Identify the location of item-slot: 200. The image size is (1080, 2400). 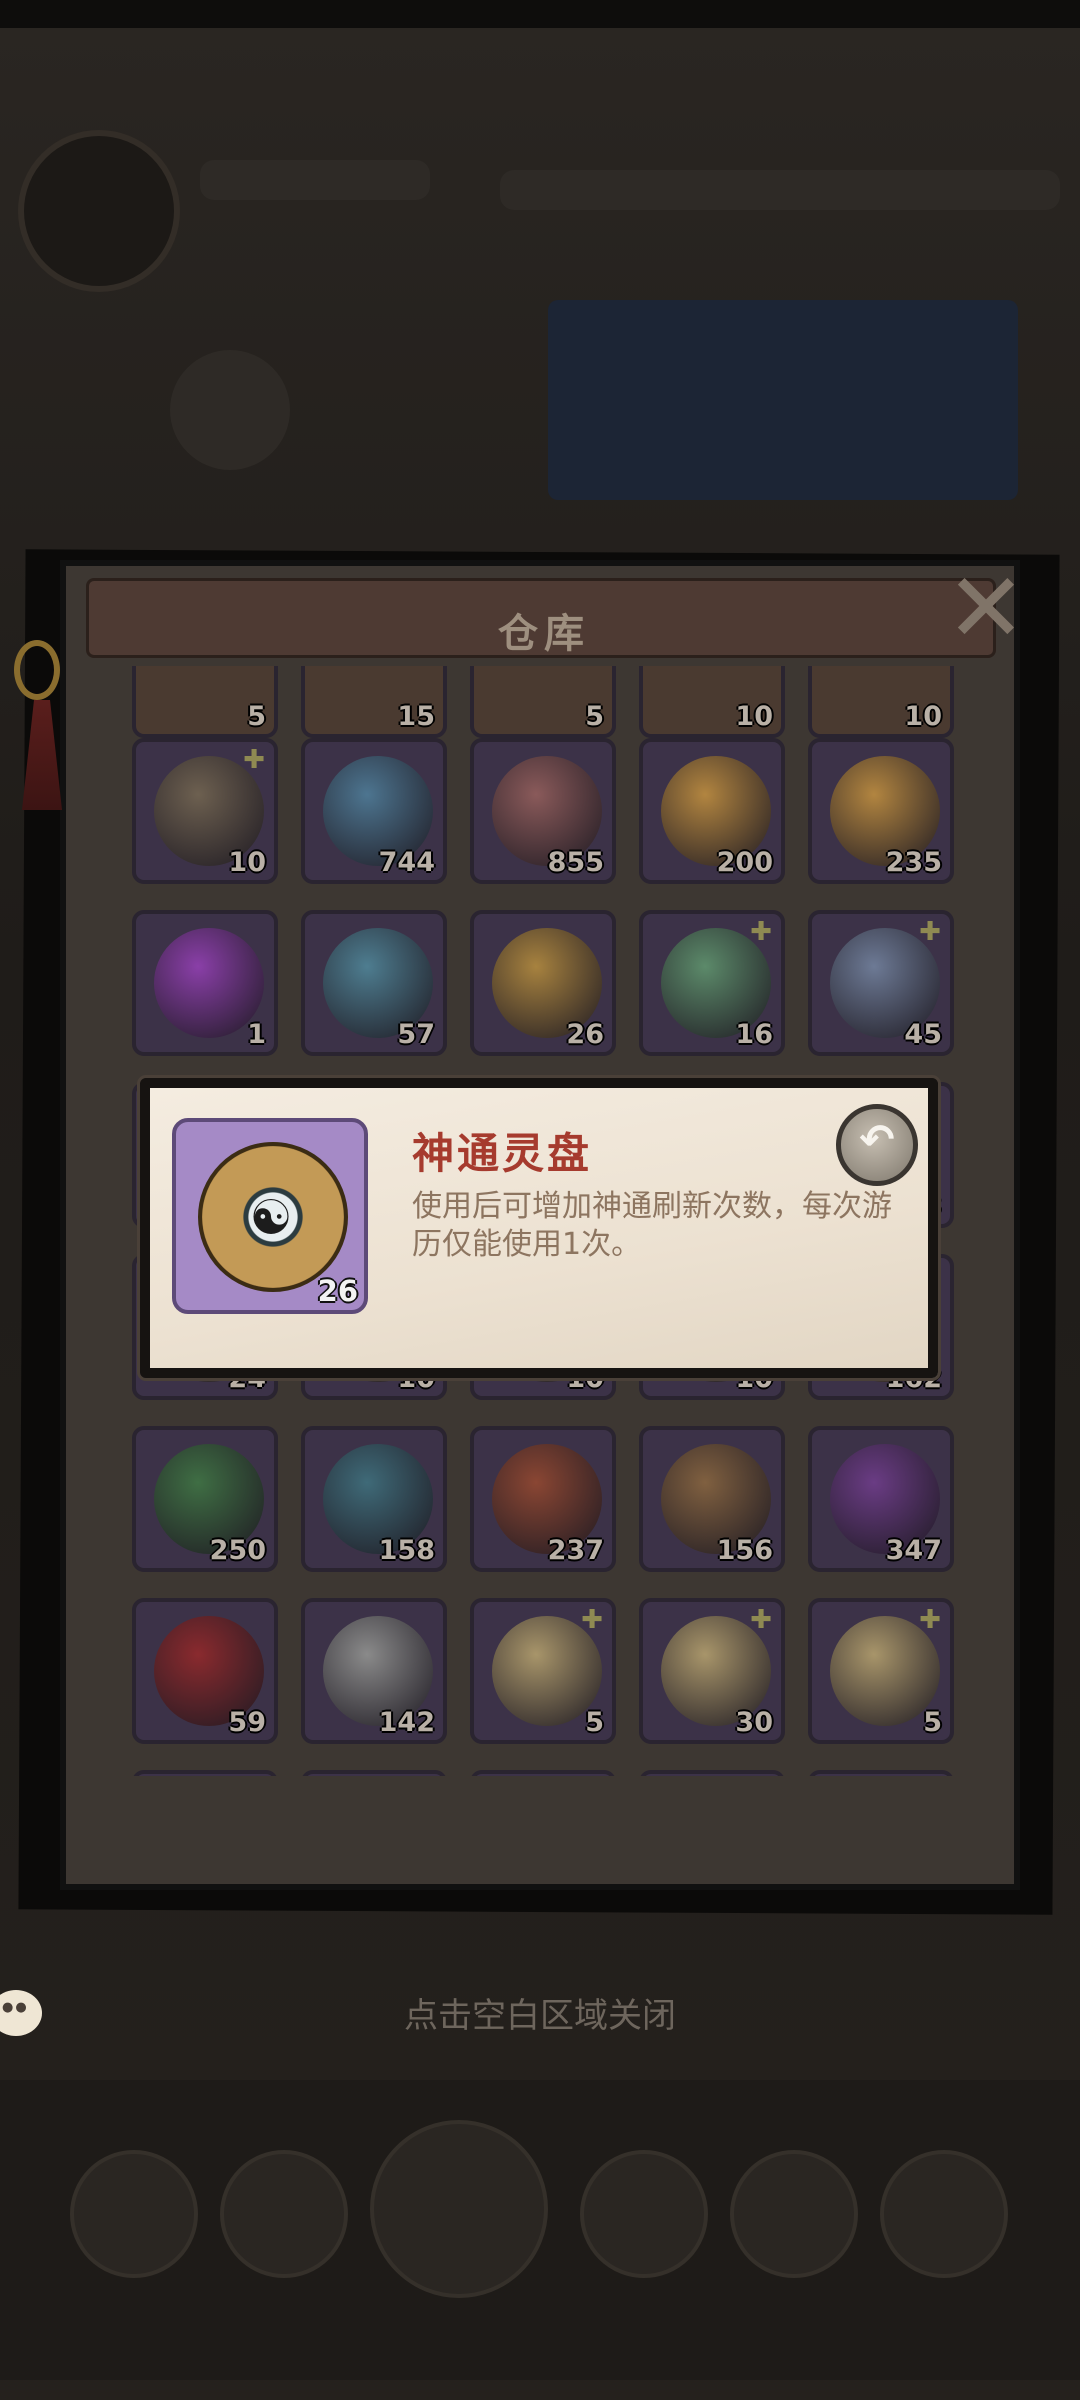
(712, 811).